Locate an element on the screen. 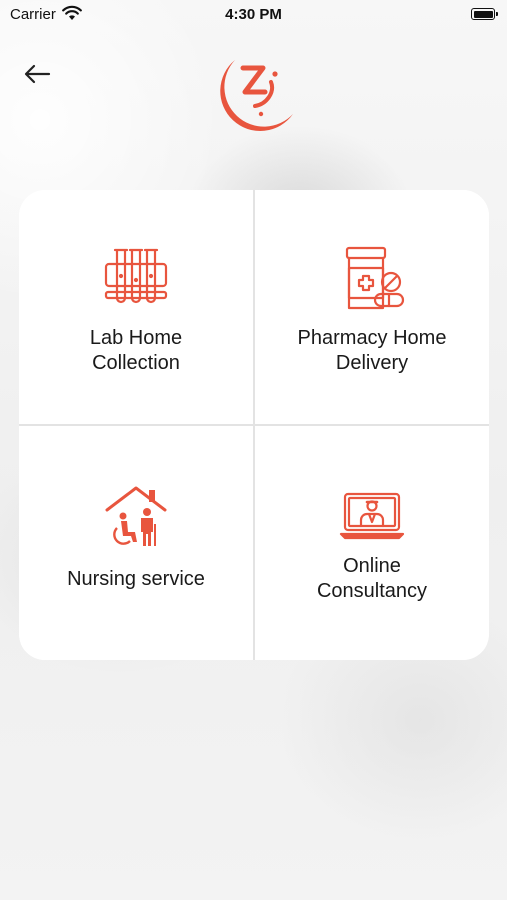  app-logo is located at coordinates (256, 96).